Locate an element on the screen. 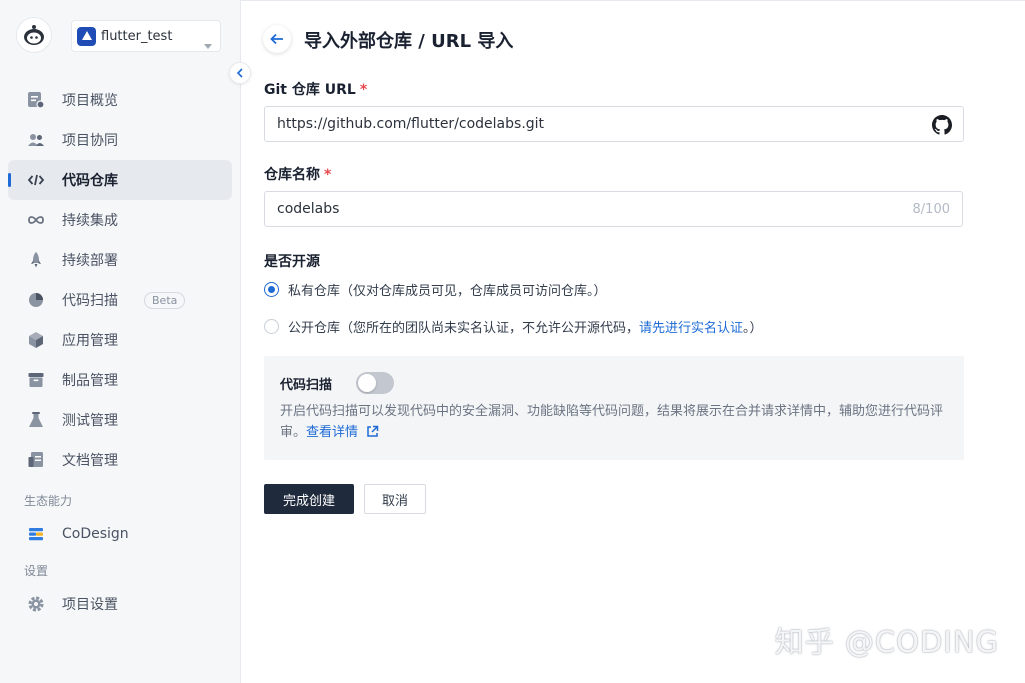 This screenshot has height=683, width=1025. radio-public-label-suffix: 。） is located at coordinates (753, 328).